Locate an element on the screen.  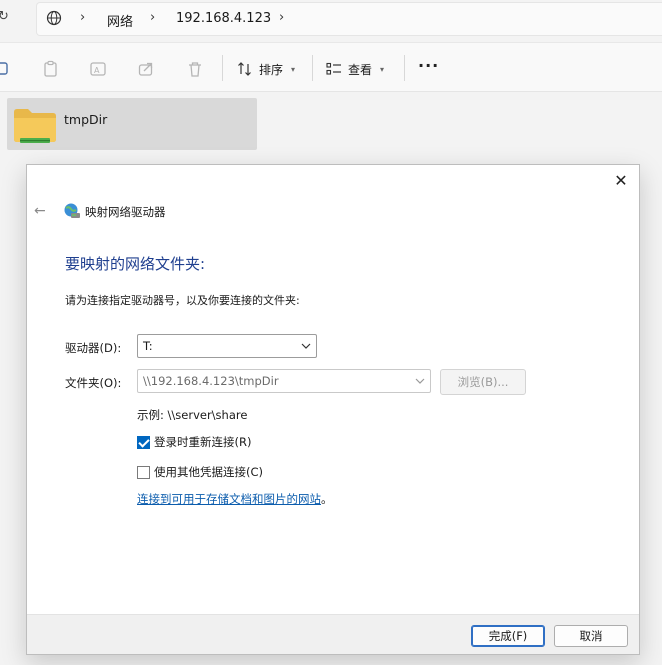
command-bar: A 排序 ▾ 查看 ▾ ··· is located at coordinates (331, 67).